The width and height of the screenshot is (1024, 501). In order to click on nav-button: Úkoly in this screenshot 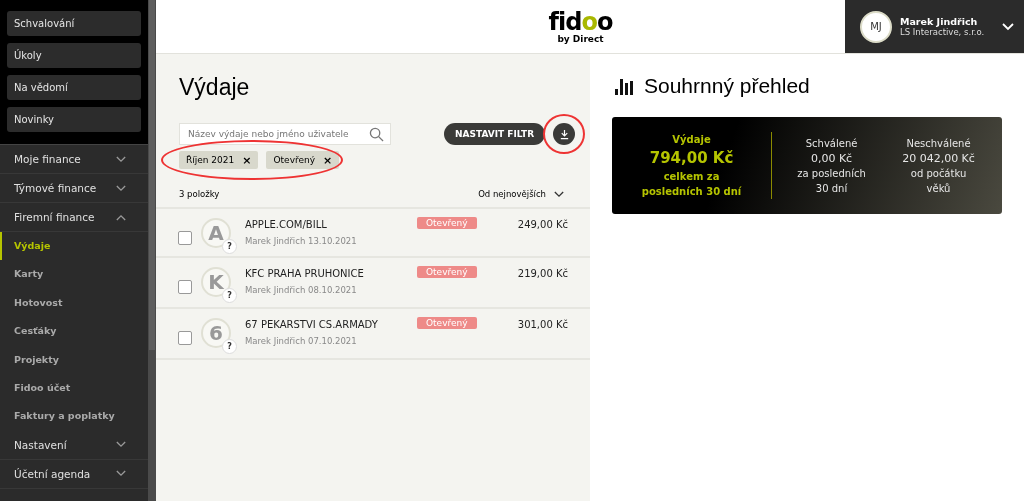, I will do `click(74, 55)`.